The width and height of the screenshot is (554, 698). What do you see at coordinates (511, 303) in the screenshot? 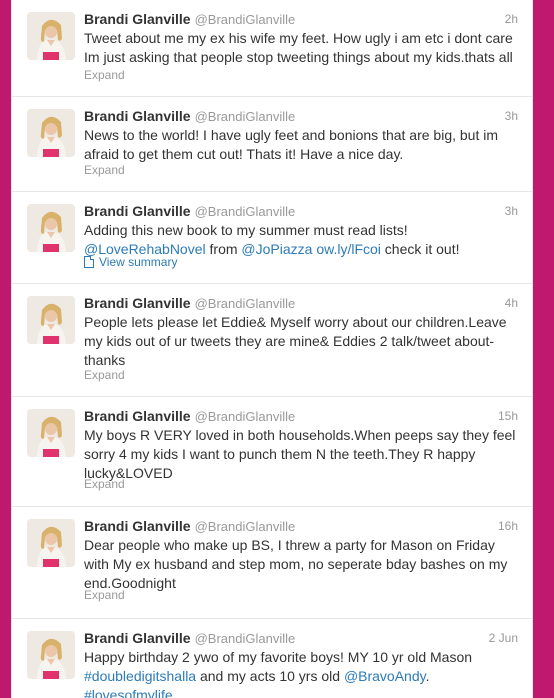
I see `timestamp: 4h` at bounding box center [511, 303].